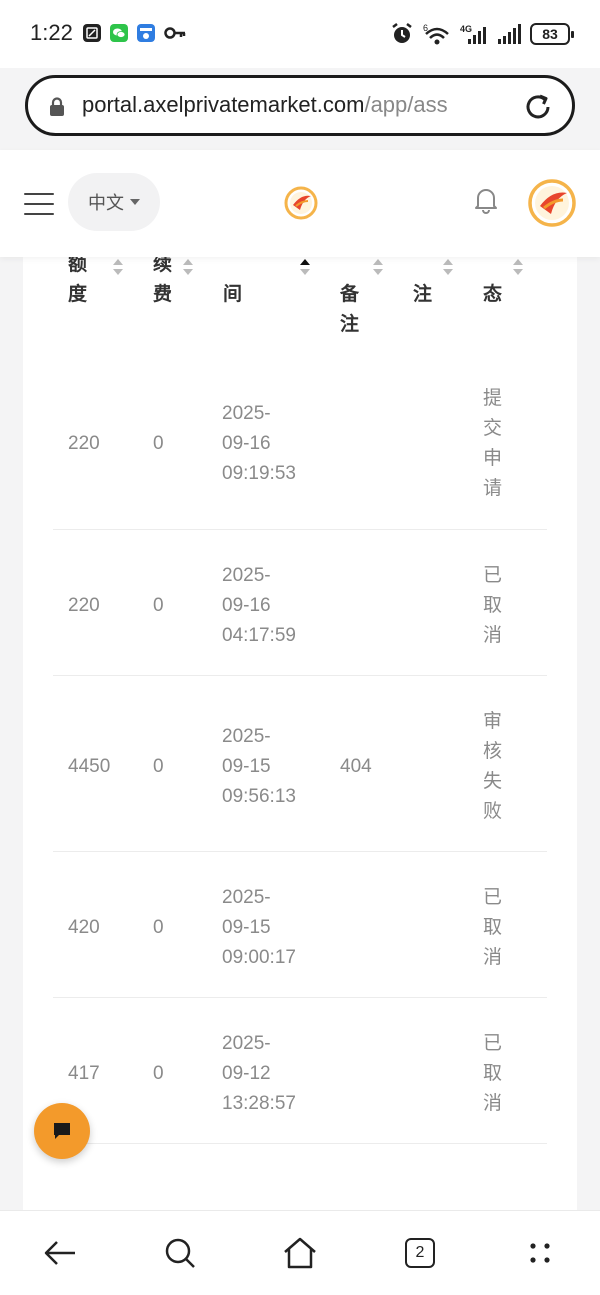  Describe the element at coordinates (259, 443) in the screenshot. I see `cell-time: 2025- 09-16 09:19:53` at that location.